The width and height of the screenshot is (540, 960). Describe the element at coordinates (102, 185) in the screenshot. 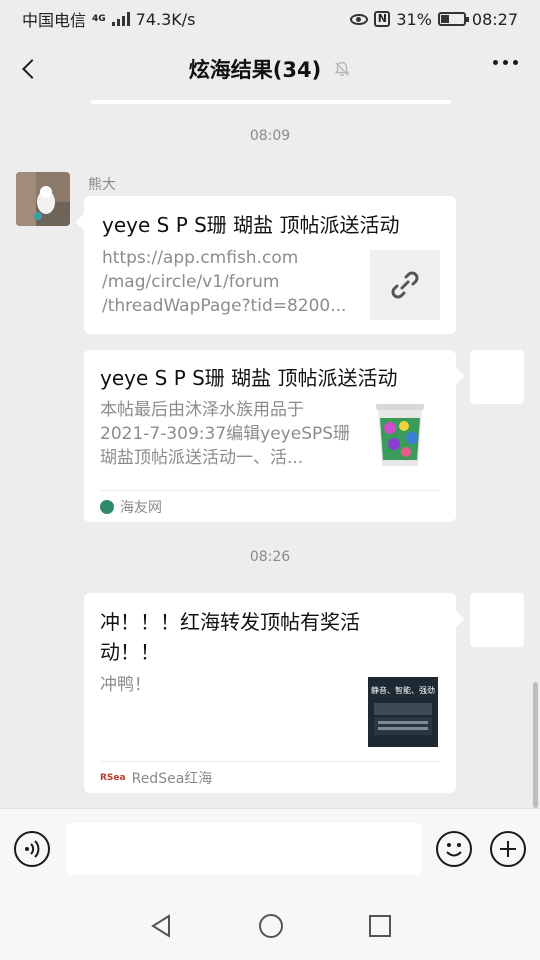

I see `sender-name: 熊大` at that location.